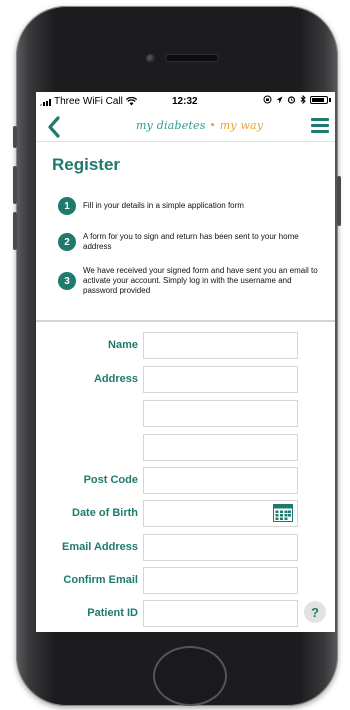 The image size is (350, 710). I want to click on address-line-3-input, so click(220, 447).